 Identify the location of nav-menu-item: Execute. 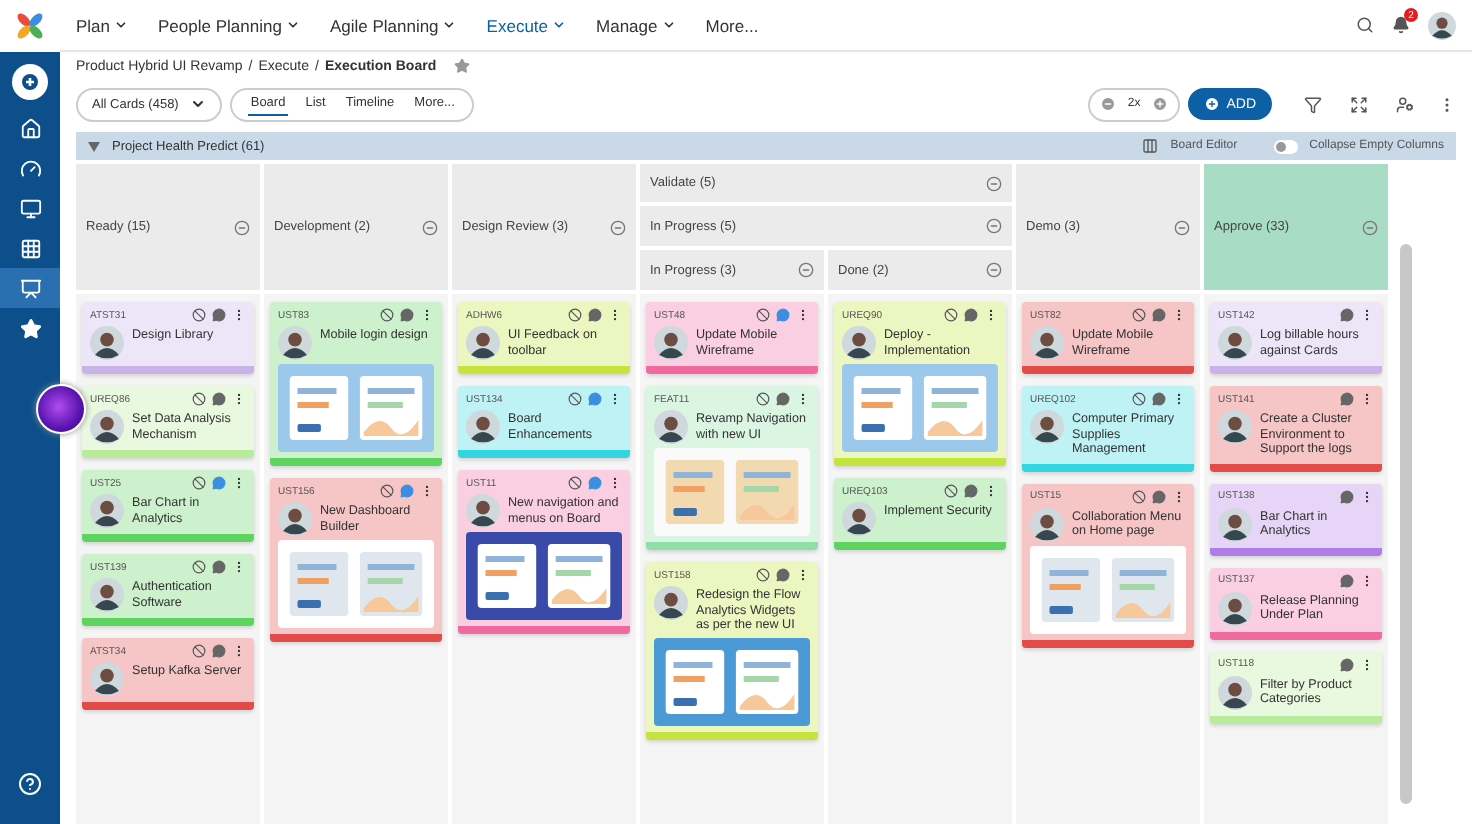
(526, 25).